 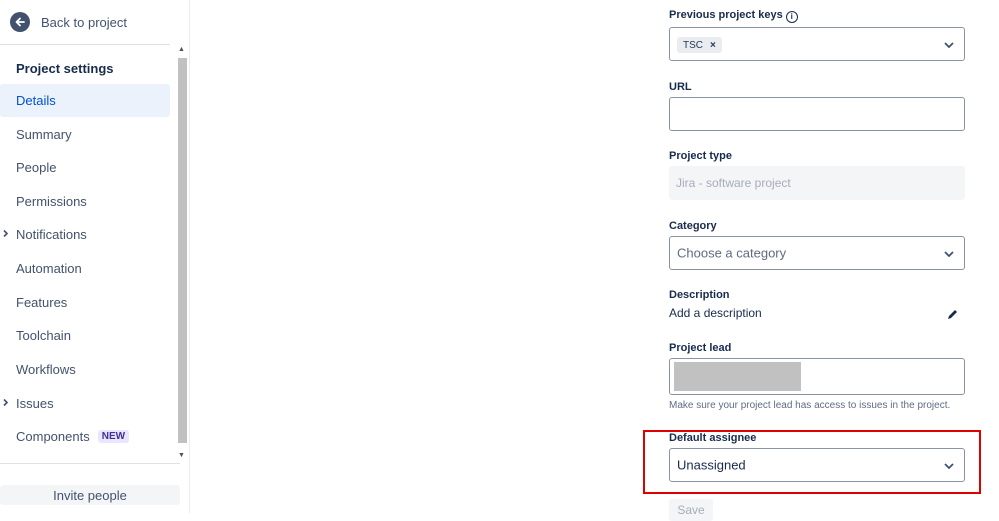 I want to click on back-to-project-label: Back to project, so click(x=84, y=22).